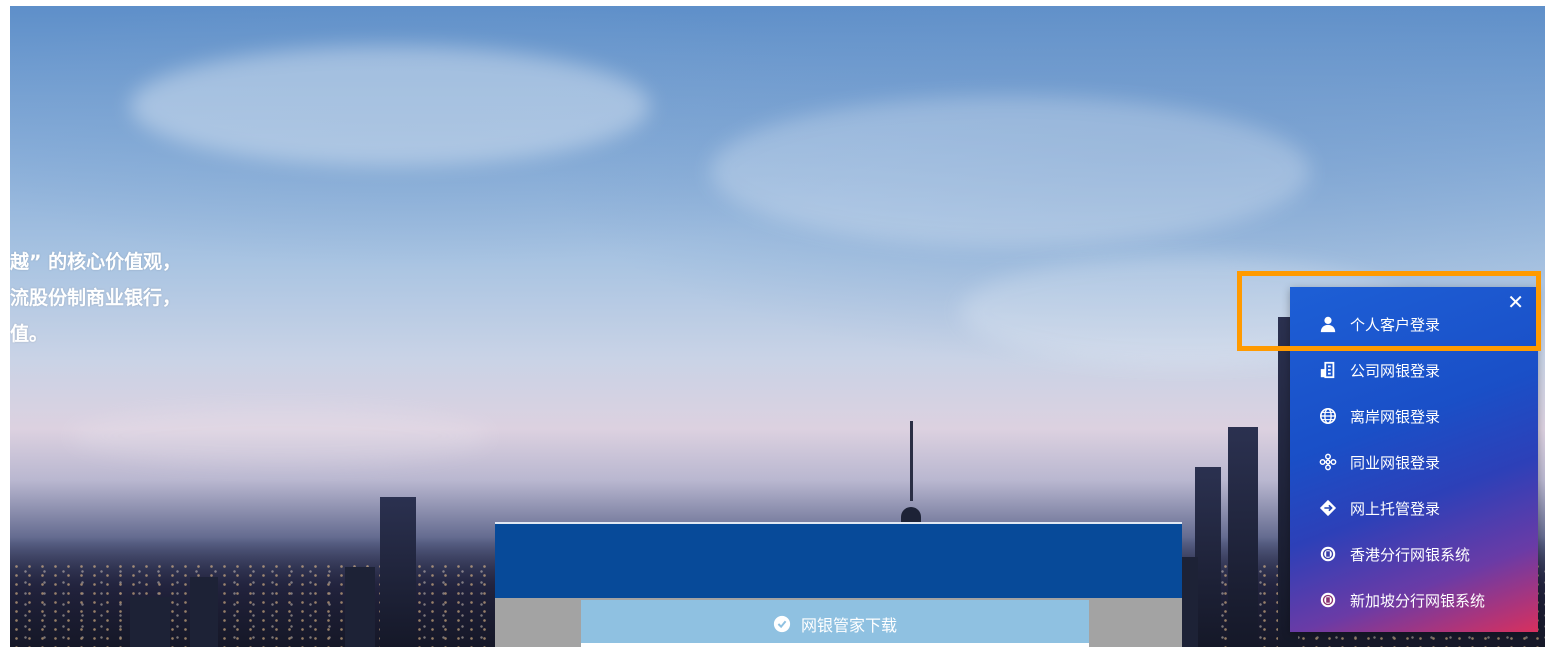 The image size is (1545, 647). I want to click on network-icon, so click(1328, 462).